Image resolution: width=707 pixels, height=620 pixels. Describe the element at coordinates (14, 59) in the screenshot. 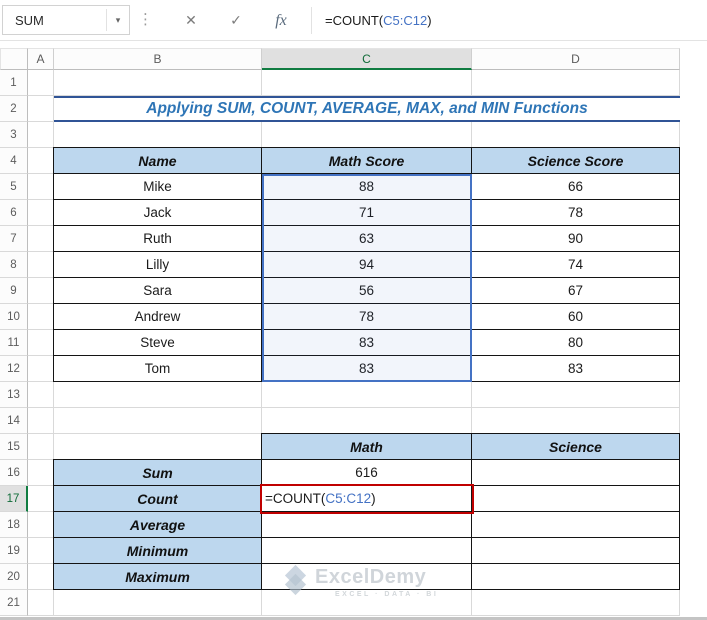

I see `select-all-corner` at that location.